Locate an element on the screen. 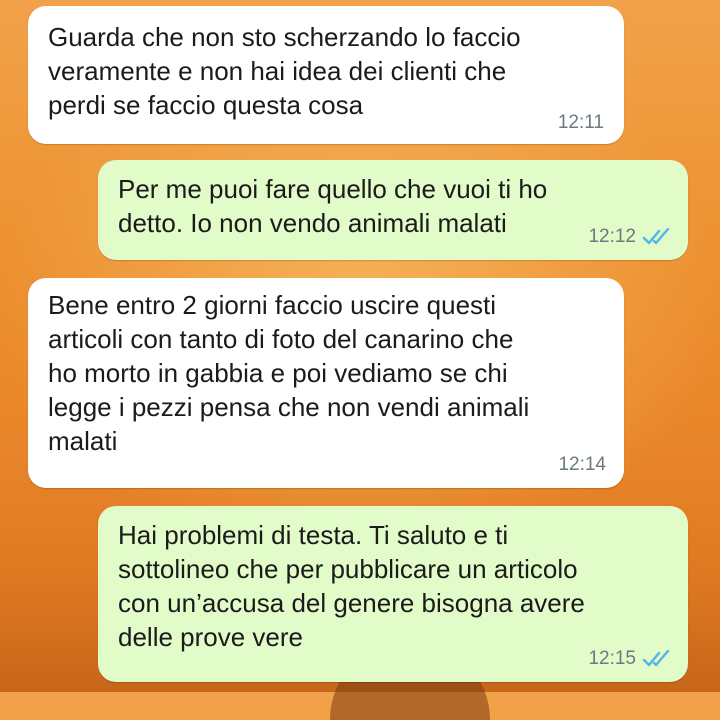  message-meta: 12:11 is located at coordinates (581, 123).